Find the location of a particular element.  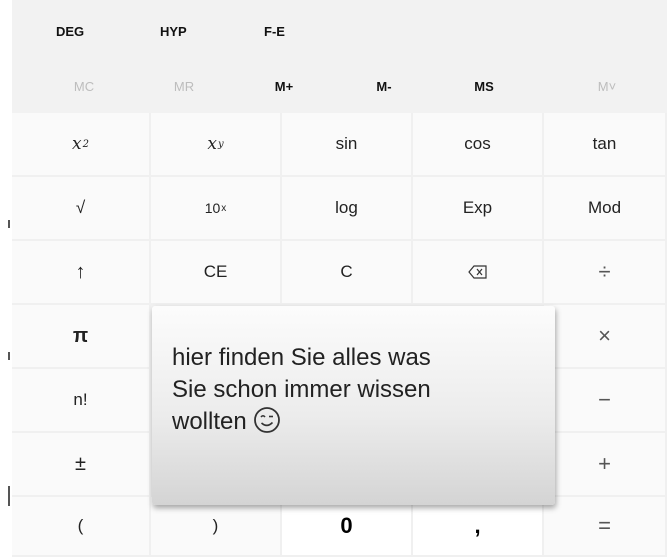

clear-button: C is located at coordinates (347, 273).